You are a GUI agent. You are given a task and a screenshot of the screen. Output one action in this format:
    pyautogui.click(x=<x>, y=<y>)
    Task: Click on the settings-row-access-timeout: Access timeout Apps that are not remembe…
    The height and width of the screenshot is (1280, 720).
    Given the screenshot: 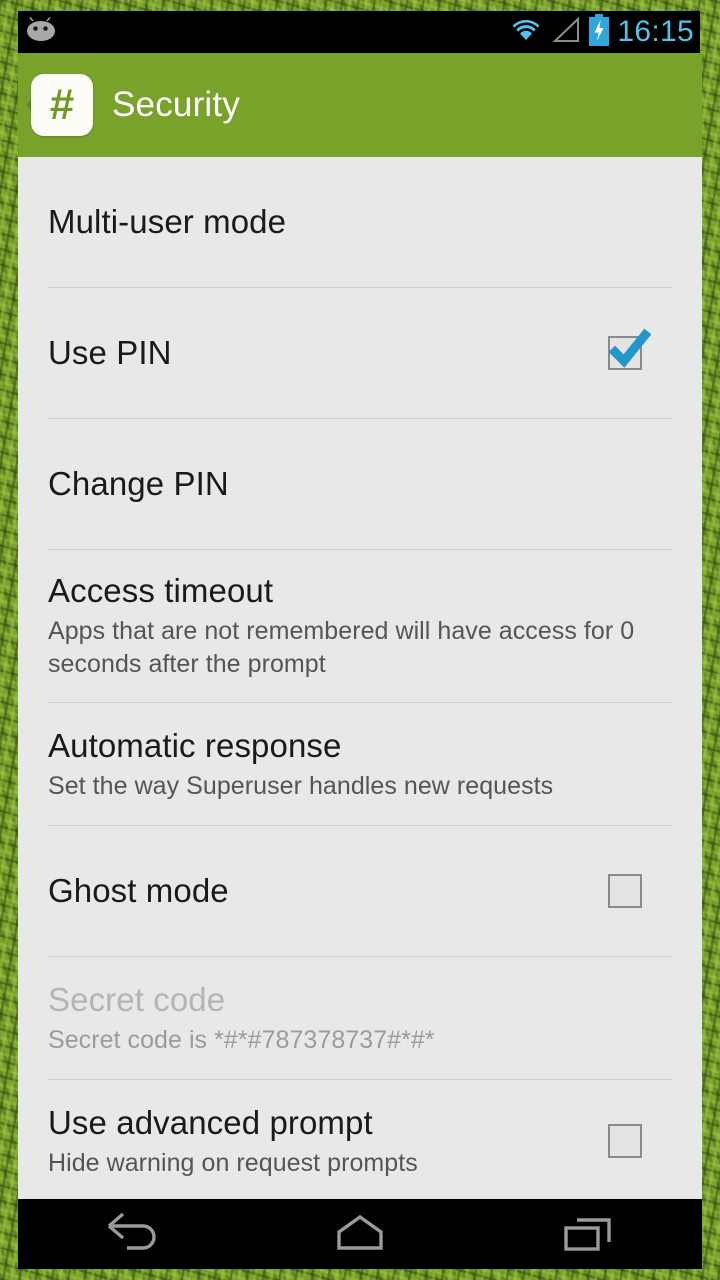 What is the action you would take?
    pyautogui.click(x=360, y=626)
    